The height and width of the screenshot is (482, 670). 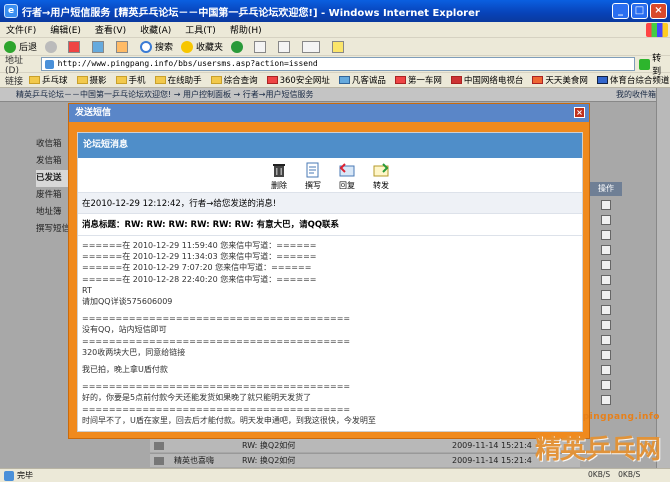 I want to click on forward-message-button: 转发, so click(x=381, y=177).